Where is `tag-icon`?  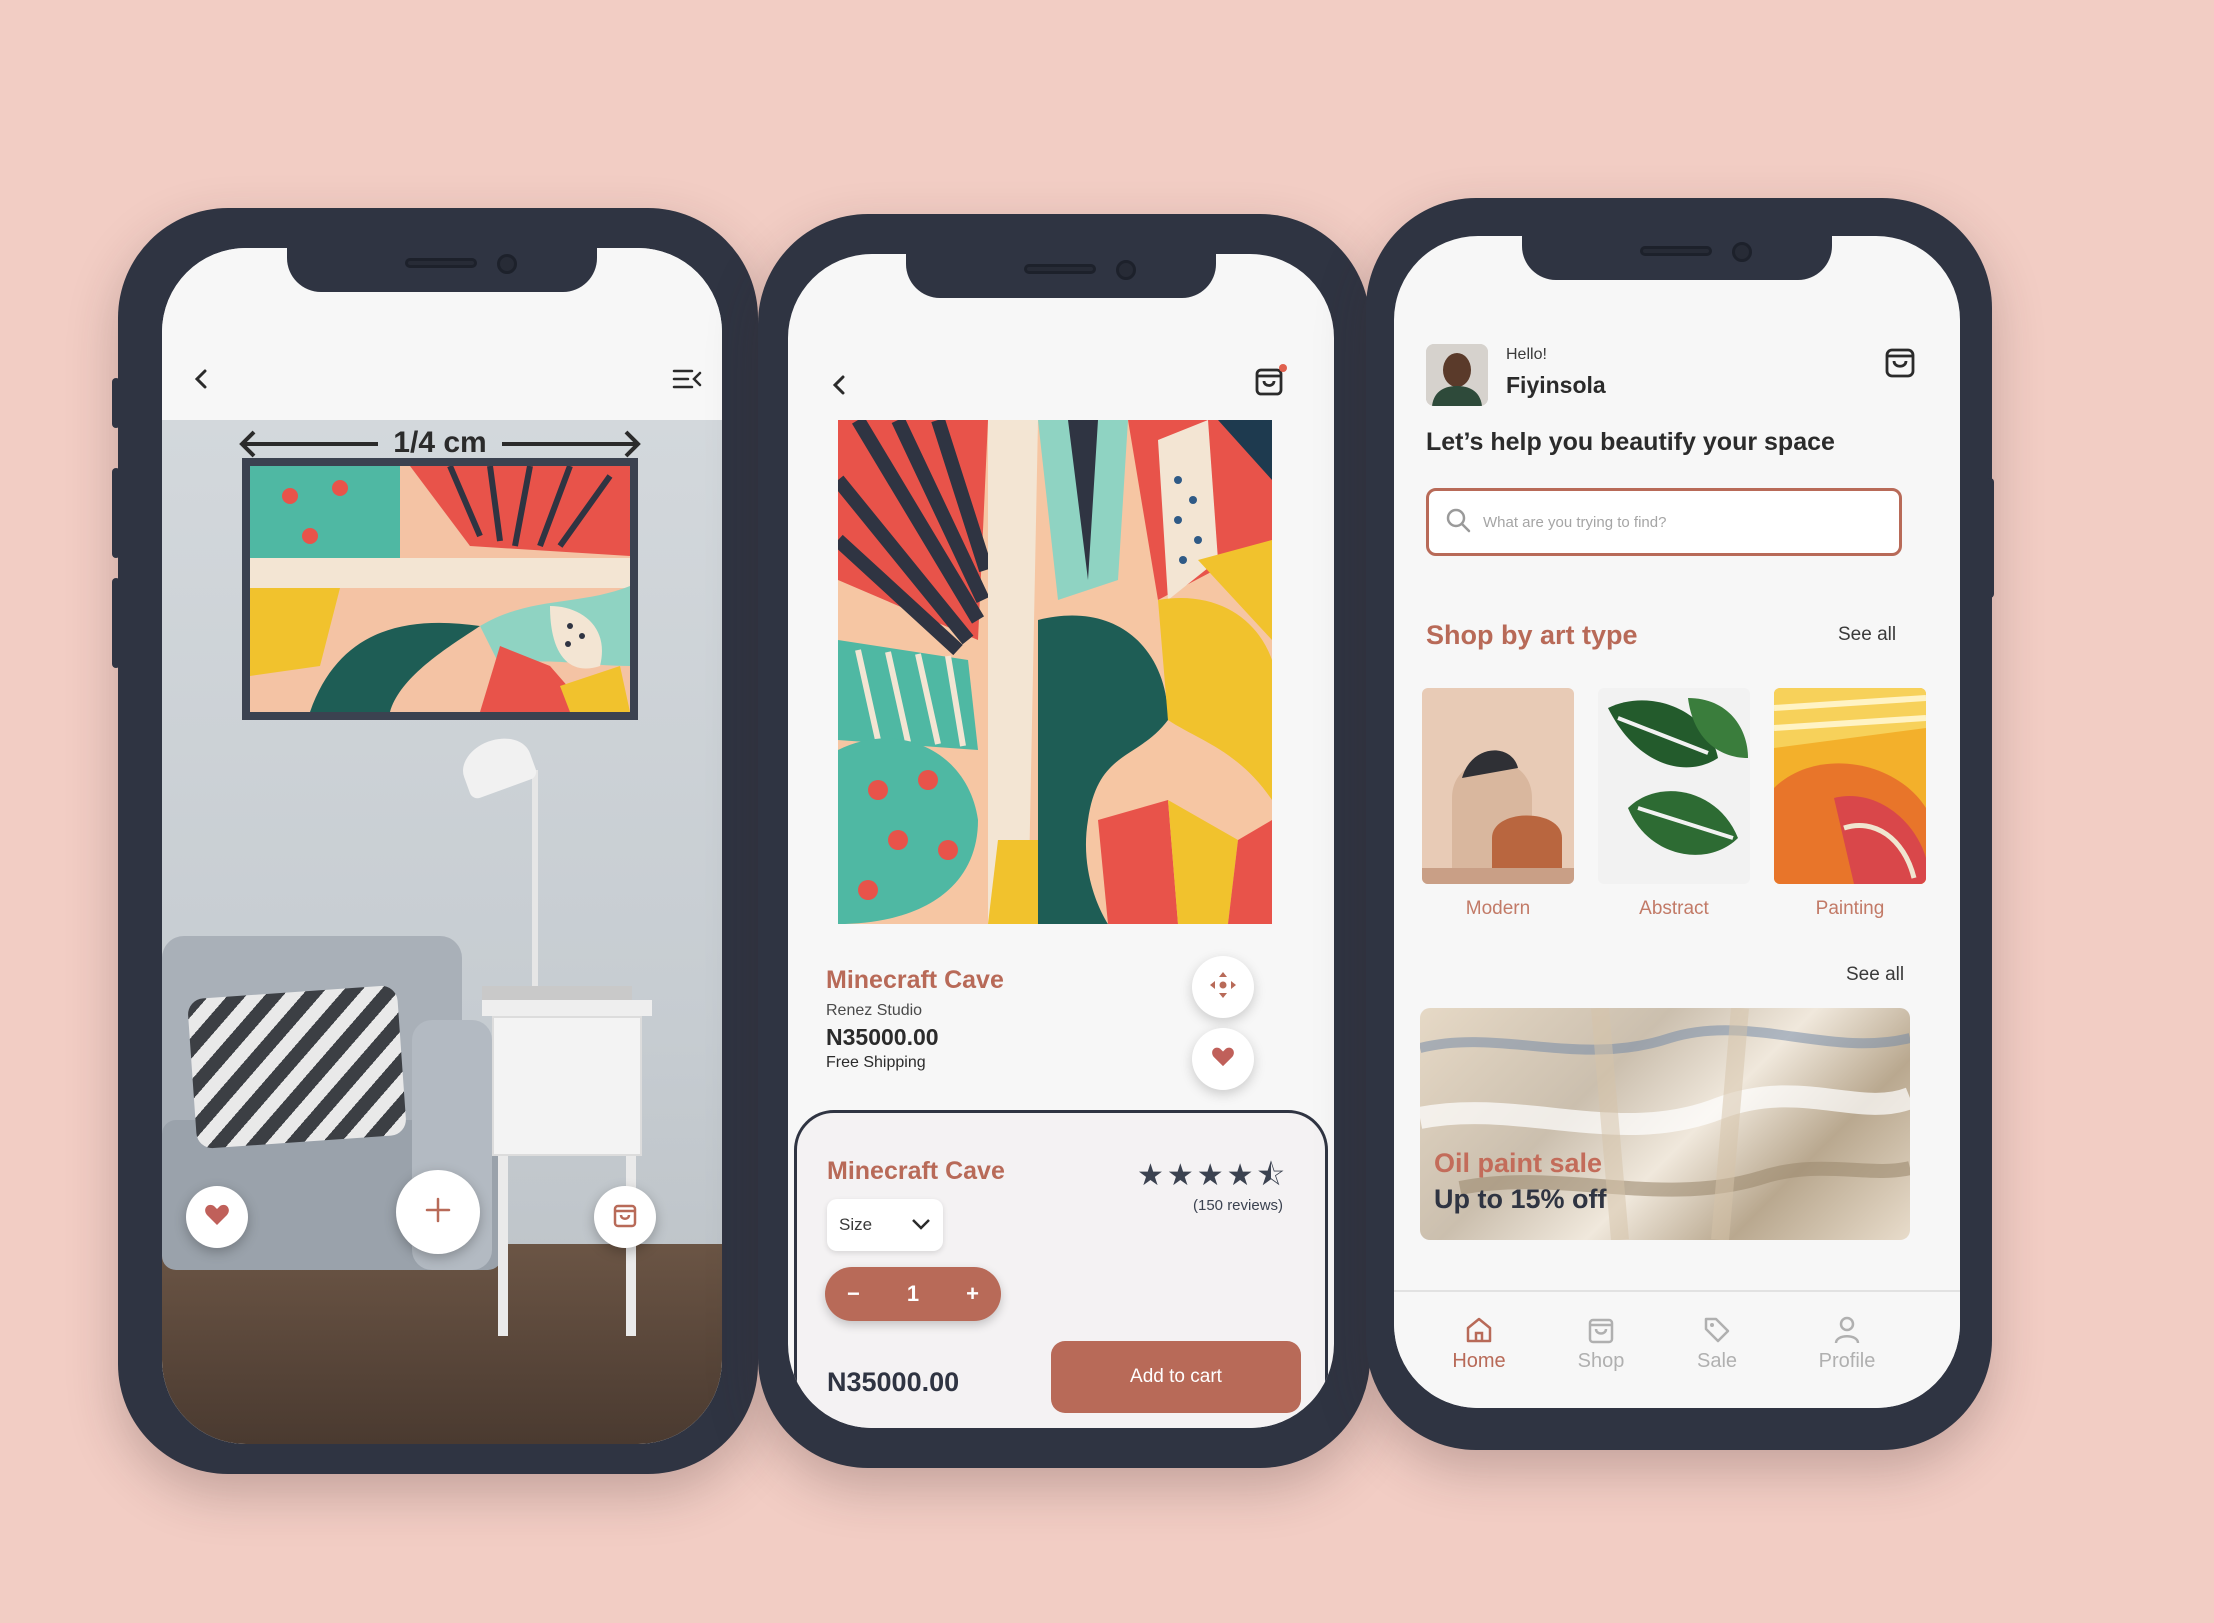 tag-icon is located at coordinates (1717, 1330).